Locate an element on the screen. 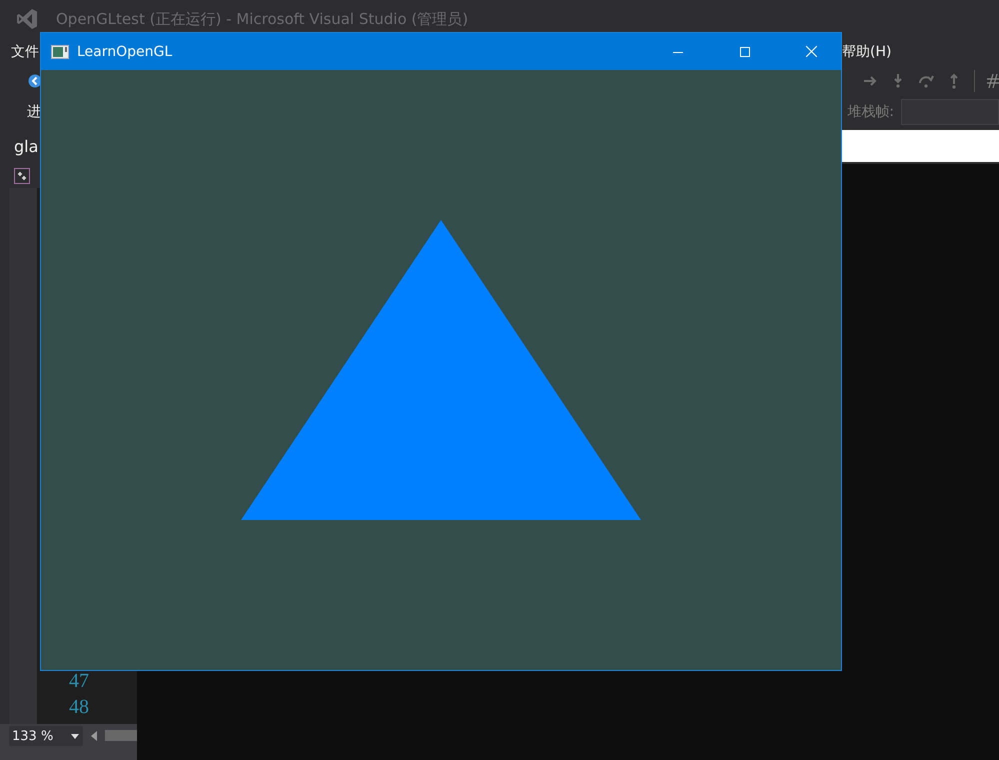  maximize-icon is located at coordinates (745, 51).